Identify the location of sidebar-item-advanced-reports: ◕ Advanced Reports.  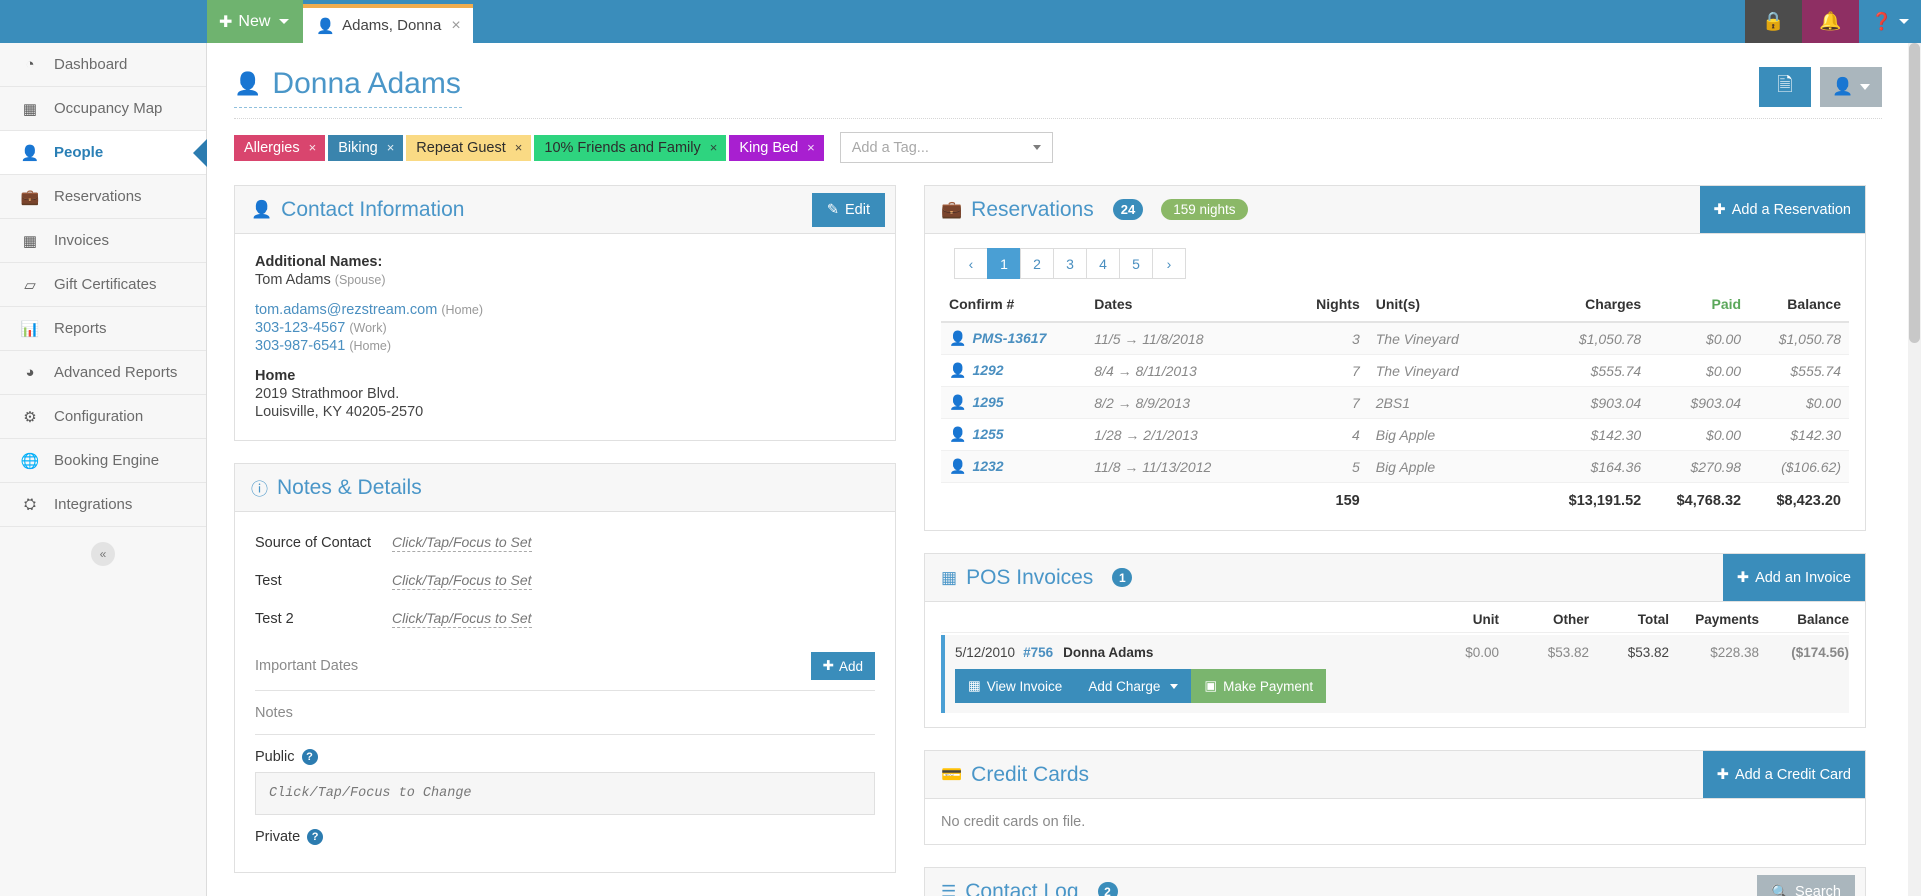
(103, 373).